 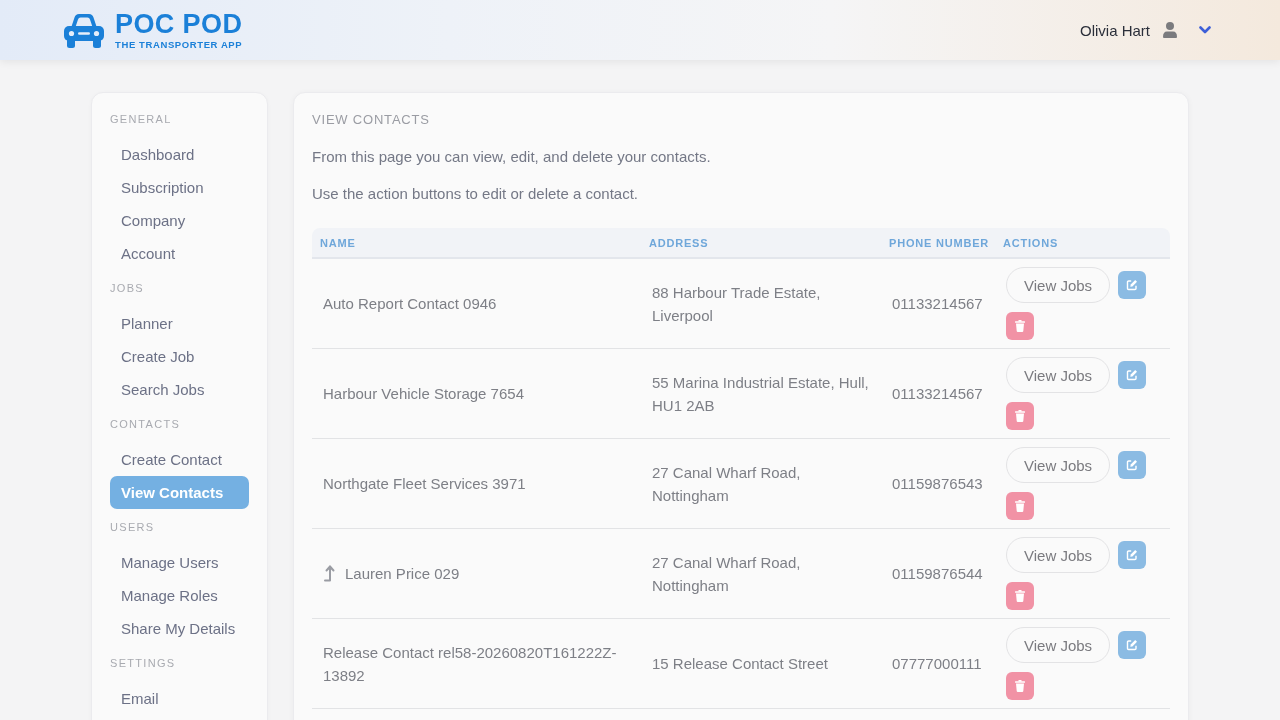 What do you see at coordinates (512, 157) in the screenshot?
I see `description-text: From this page you can view, edit, and delete your contacts.` at bounding box center [512, 157].